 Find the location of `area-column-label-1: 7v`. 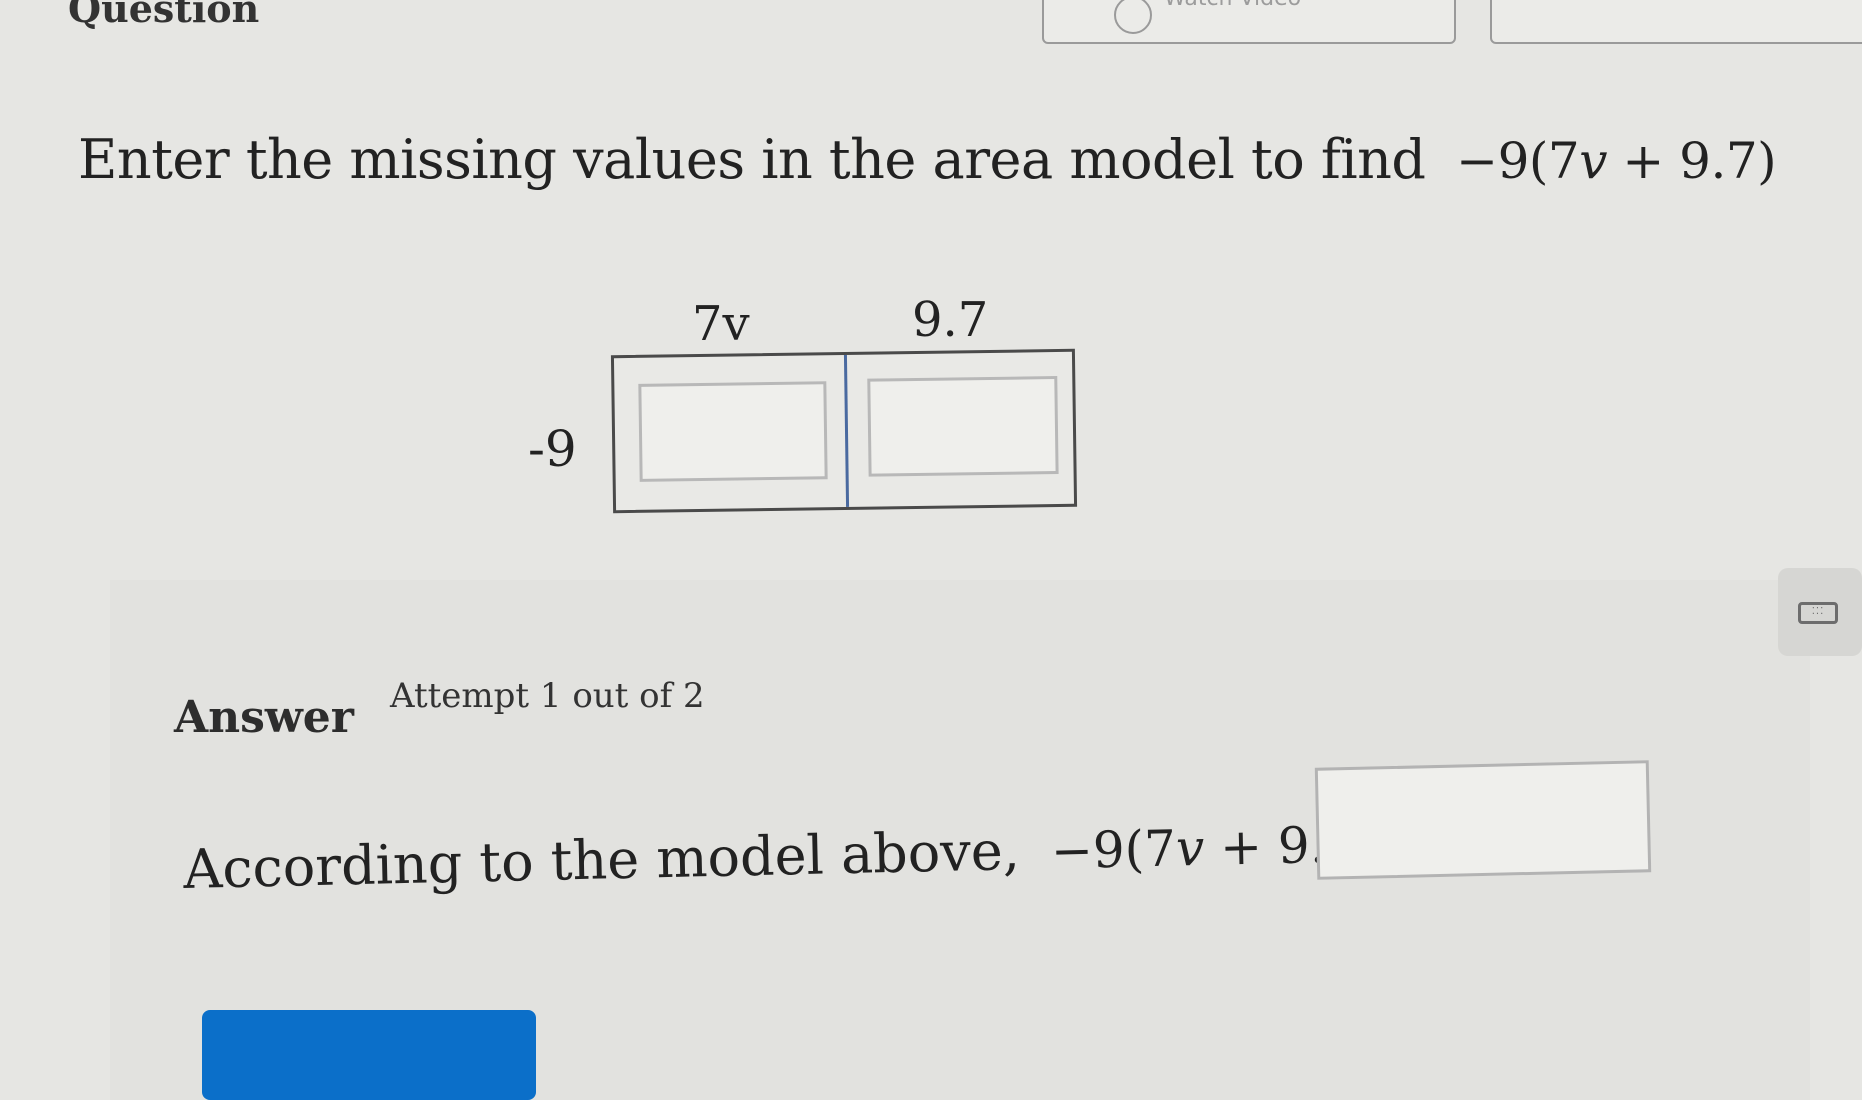

area-column-label-1: 7v is located at coordinates (721, 324).